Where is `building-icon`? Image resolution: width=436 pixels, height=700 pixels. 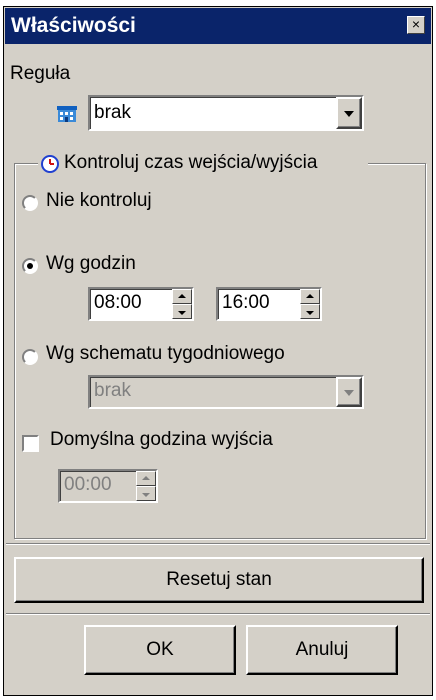 building-icon is located at coordinates (67, 114).